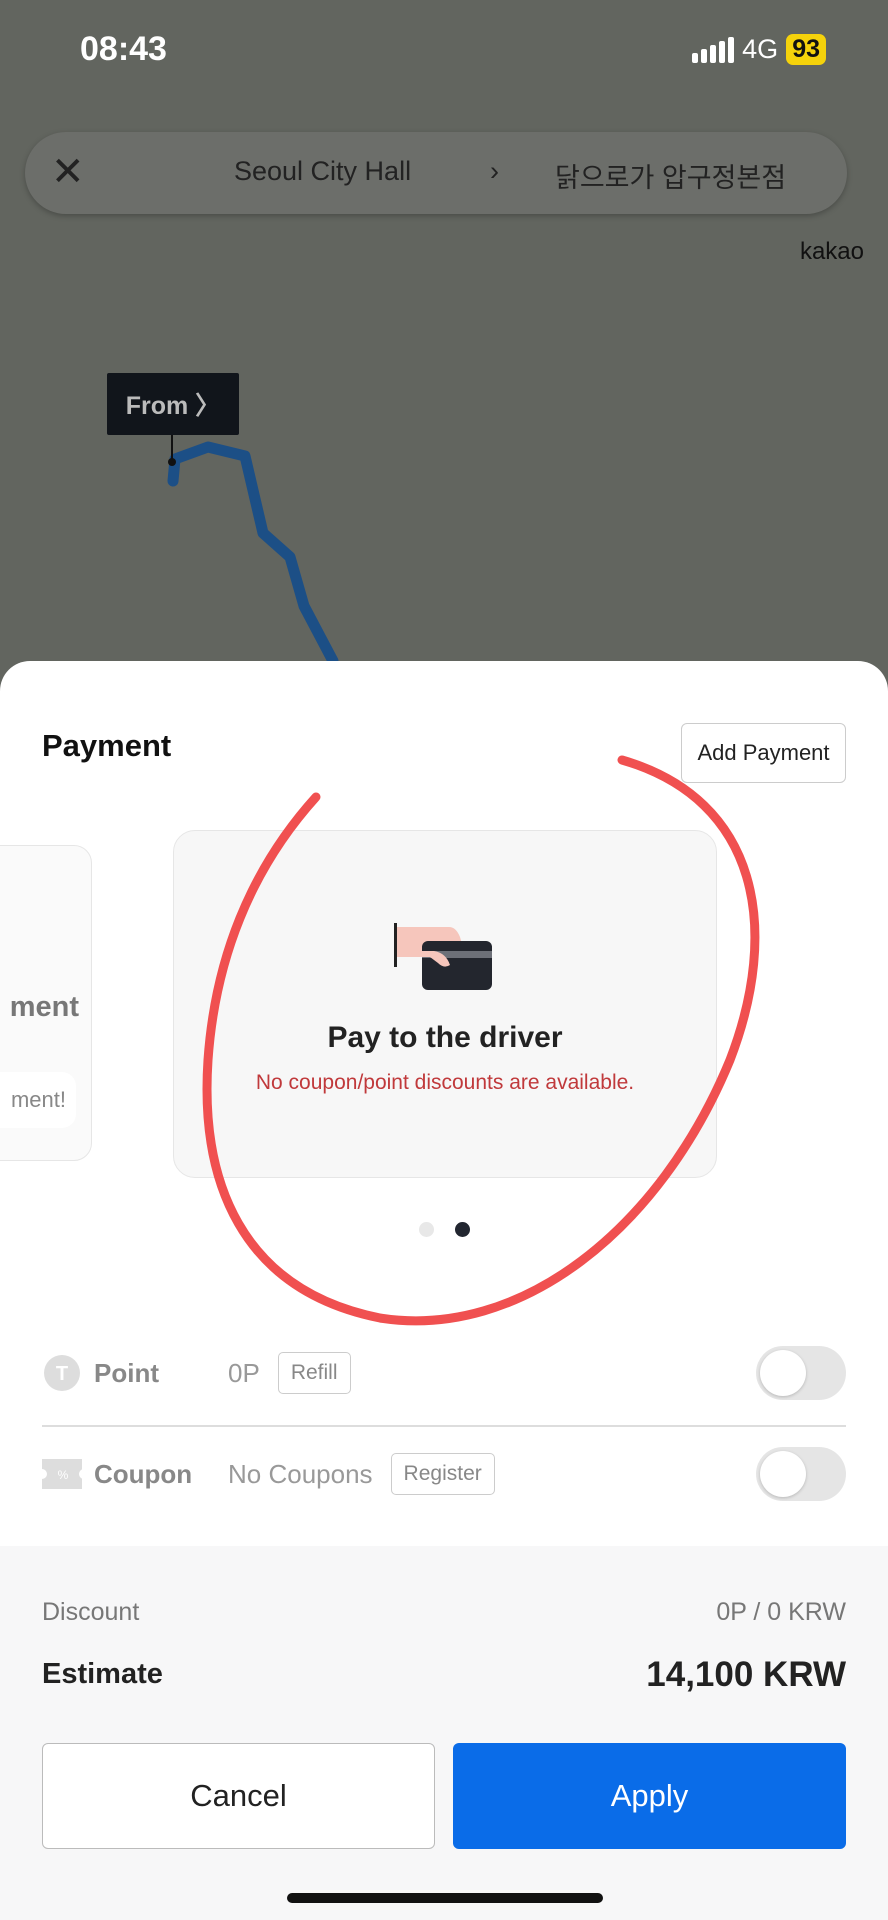 This screenshot has width=888, height=1920. What do you see at coordinates (253, 551) in the screenshot?
I see `route-line` at bounding box center [253, 551].